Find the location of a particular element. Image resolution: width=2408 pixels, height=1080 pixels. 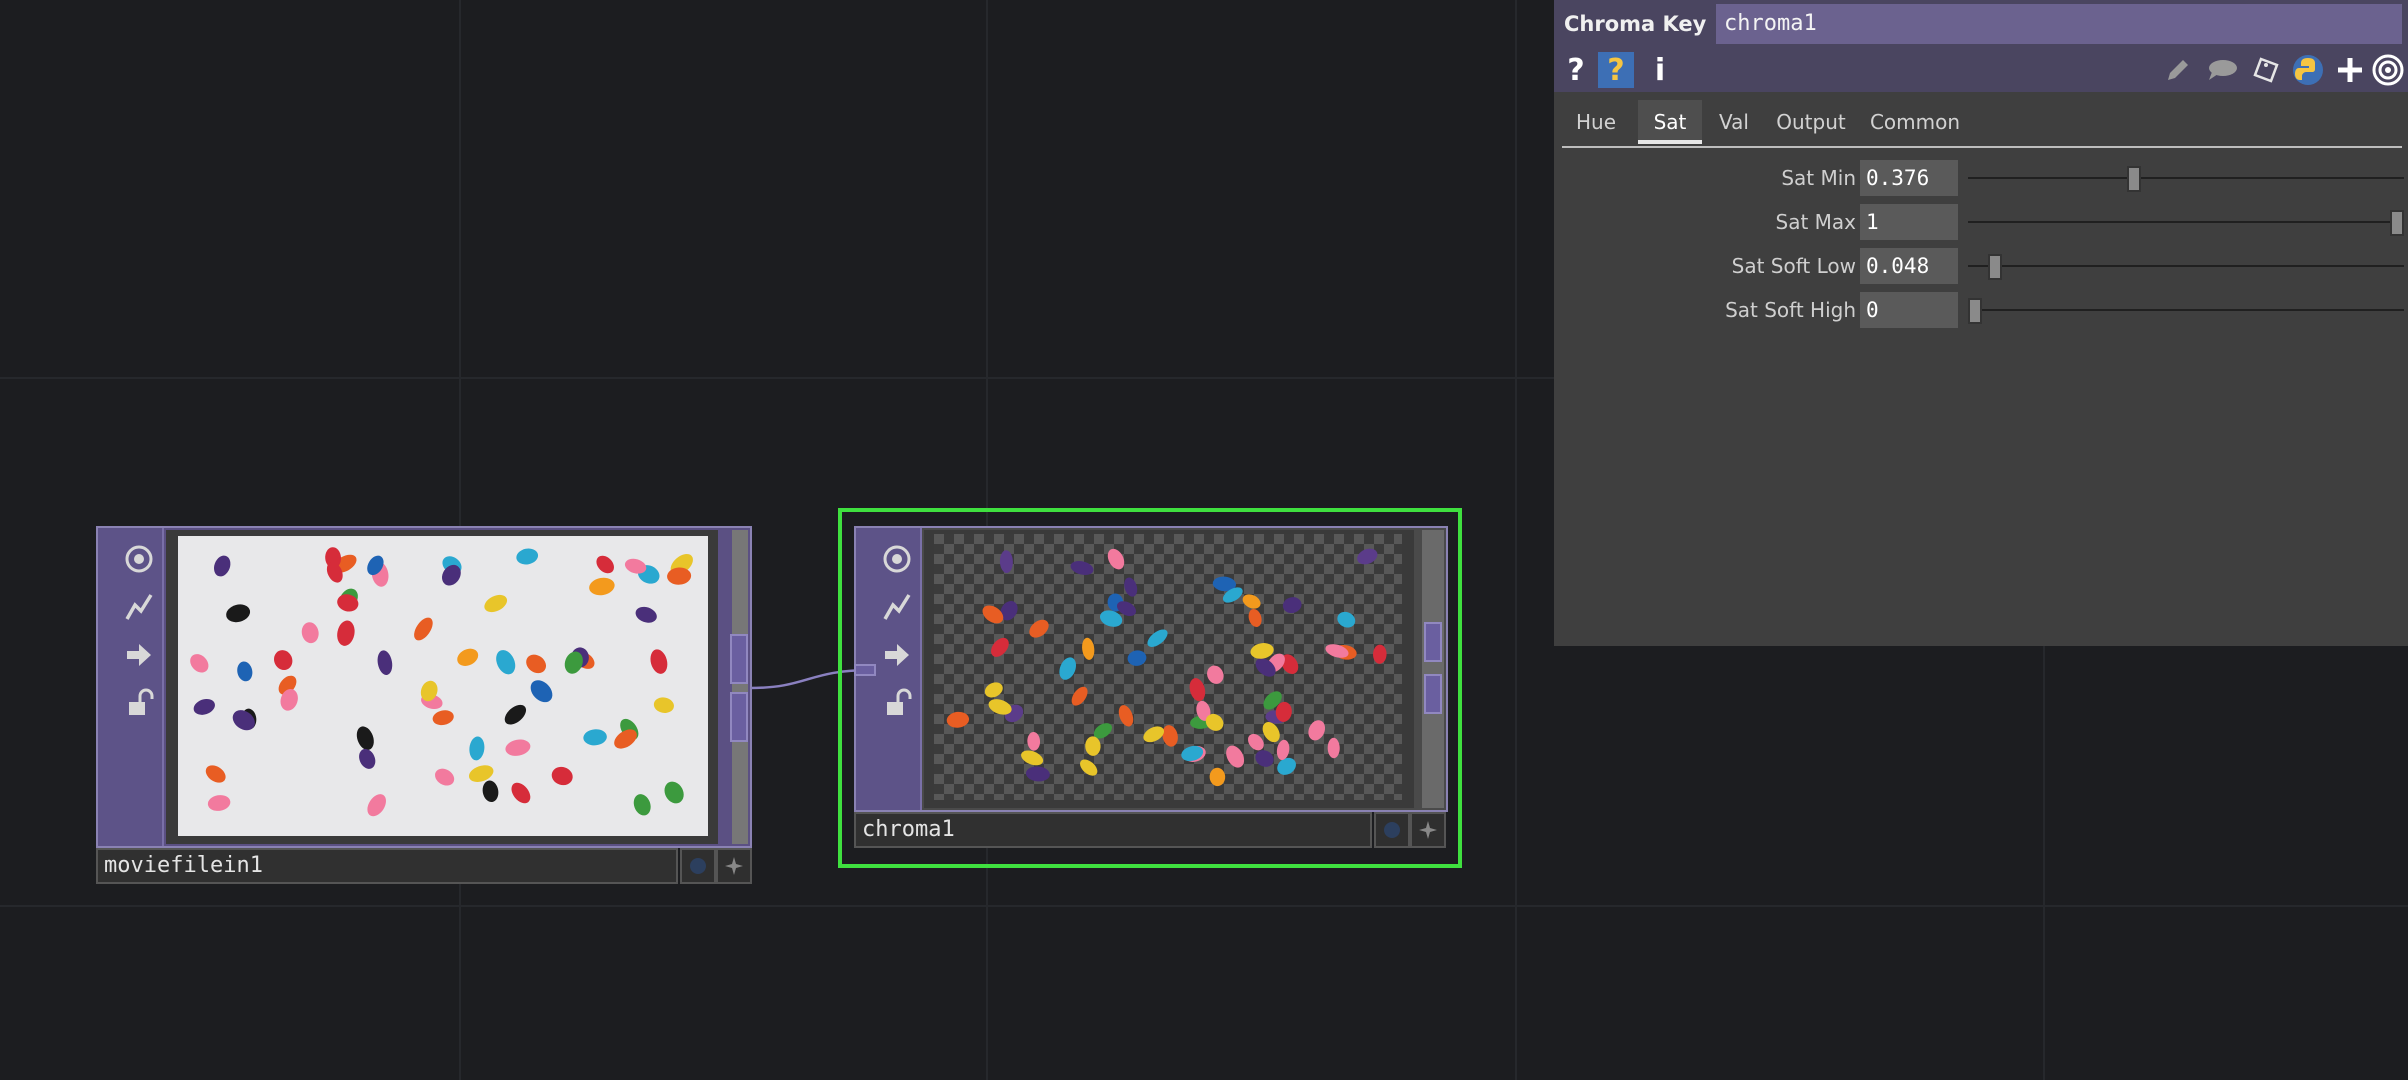

sat-min-slider is located at coordinates (2133, 179).